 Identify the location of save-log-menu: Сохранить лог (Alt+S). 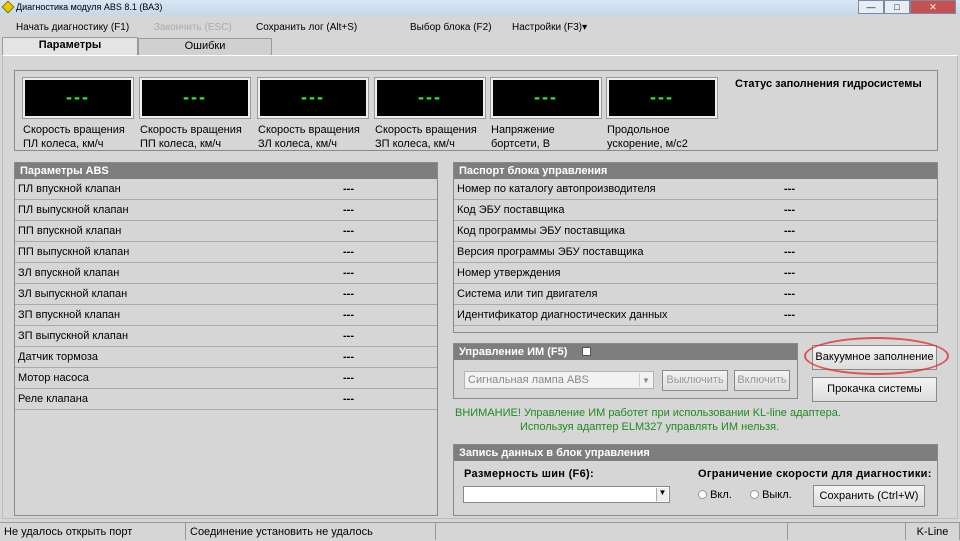
(306, 27).